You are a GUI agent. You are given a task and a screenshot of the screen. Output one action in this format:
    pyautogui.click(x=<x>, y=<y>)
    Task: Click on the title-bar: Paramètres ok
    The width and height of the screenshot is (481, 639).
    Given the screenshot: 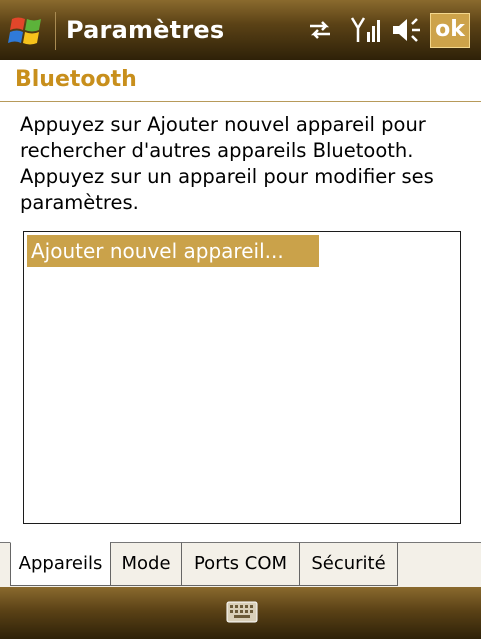 What is the action you would take?
    pyautogui.click(x=240, y=30)
    